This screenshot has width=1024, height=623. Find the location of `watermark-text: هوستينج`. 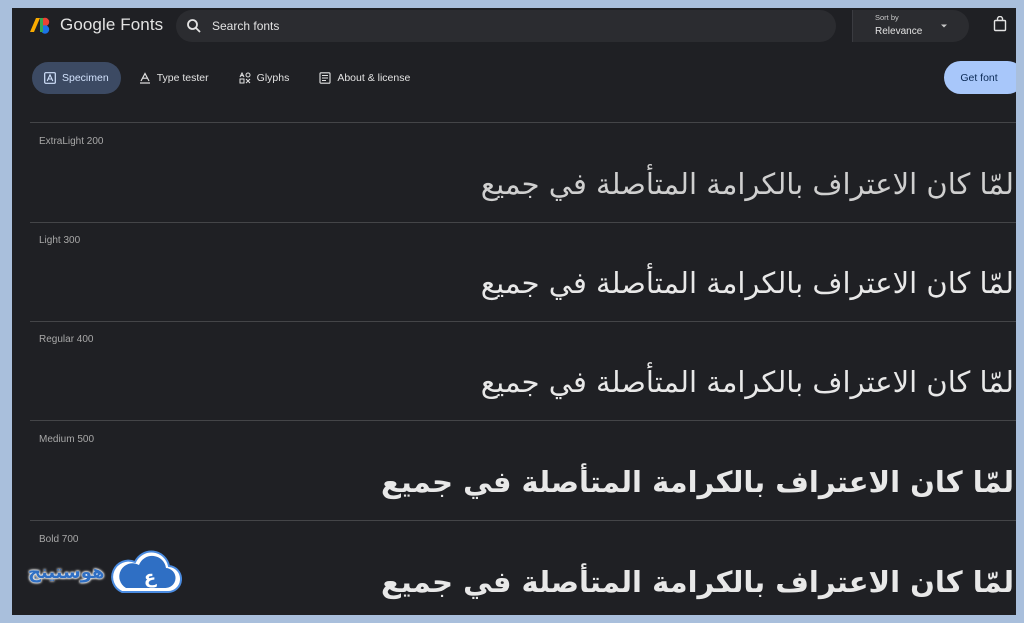

watermark-text: هوستينج is located at coordinates (66, 572).